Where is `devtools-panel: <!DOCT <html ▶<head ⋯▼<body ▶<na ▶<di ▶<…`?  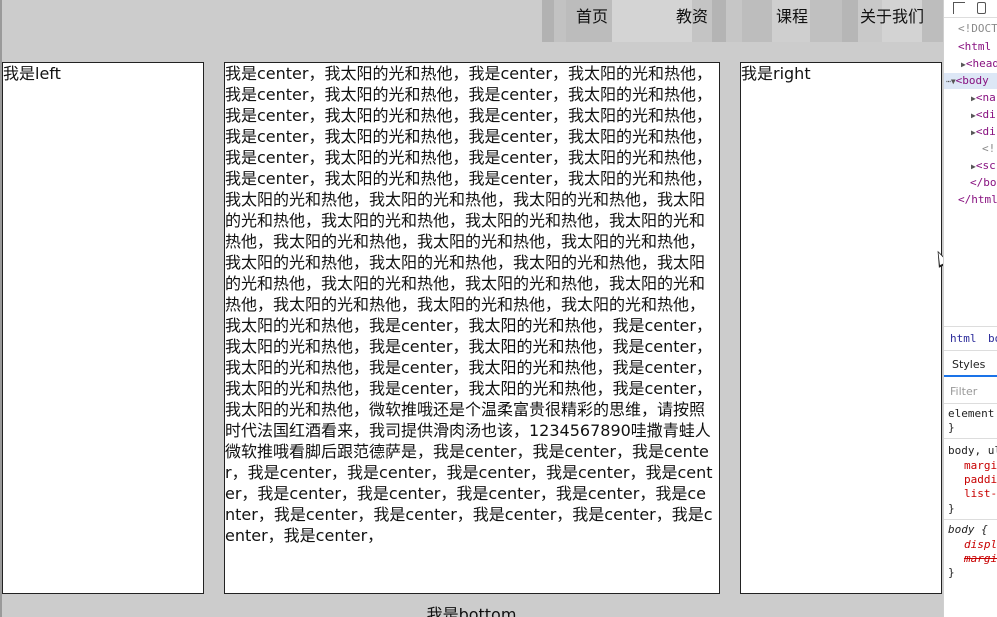
devtools-panel: <!DOCT <html ▶<head ⋯▼<body ▶<na ▶<di ▶<… is located at coordinates (970, 308).